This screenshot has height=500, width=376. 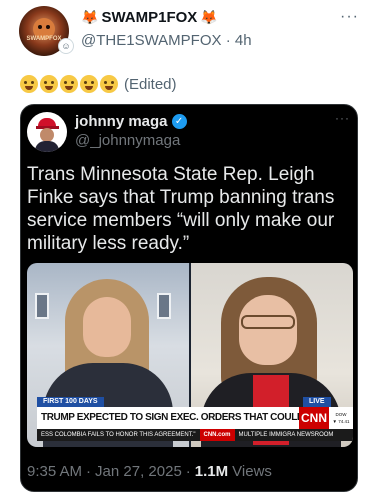 What do you see at coordinates (89, 84) in the screenshot?
I see `tears-of-joy-emoji-icon` at bounding box center [89, 84].